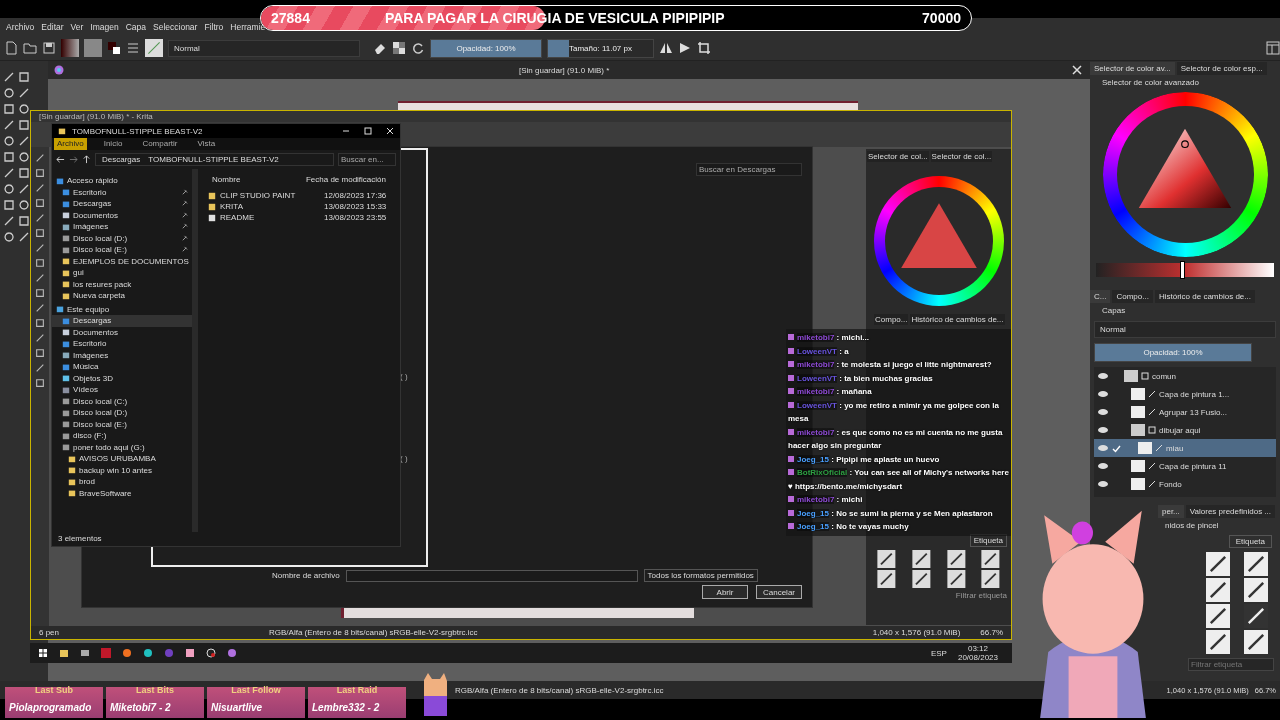 The height and width of the screenshot is (720, 1280). I want to click on document-tab: [Sin guardar] (91.0 MiB) *, so click(564, 70).